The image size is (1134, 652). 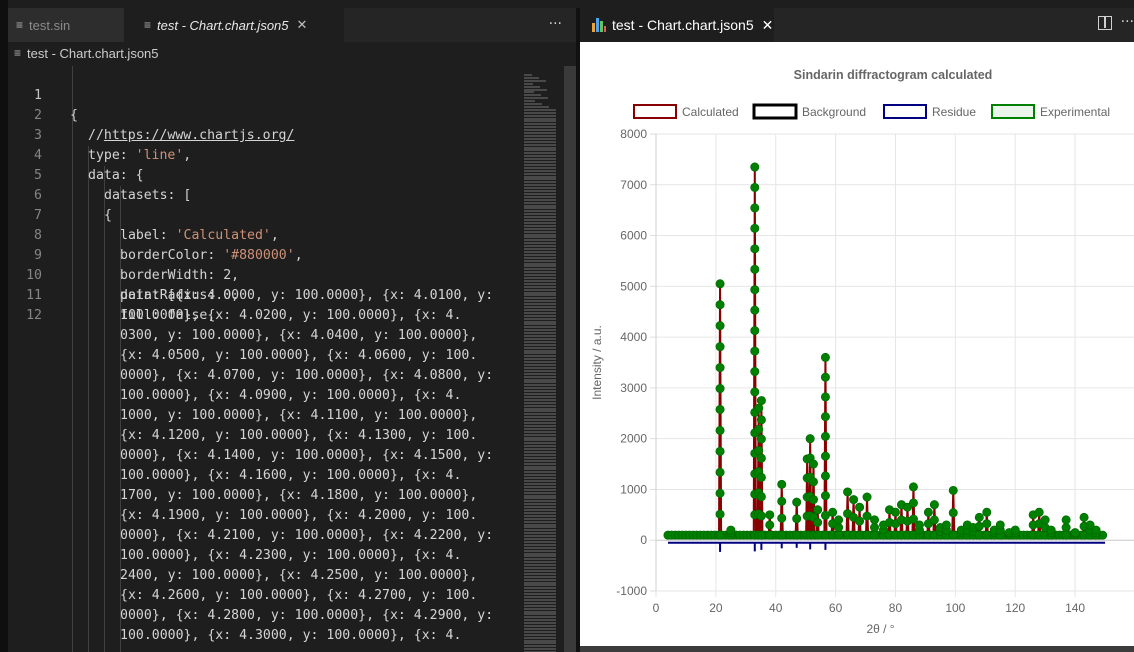 I want to click on code-text: 100.0000}, {x: 4.0200, y, so click(x=291, y=315).